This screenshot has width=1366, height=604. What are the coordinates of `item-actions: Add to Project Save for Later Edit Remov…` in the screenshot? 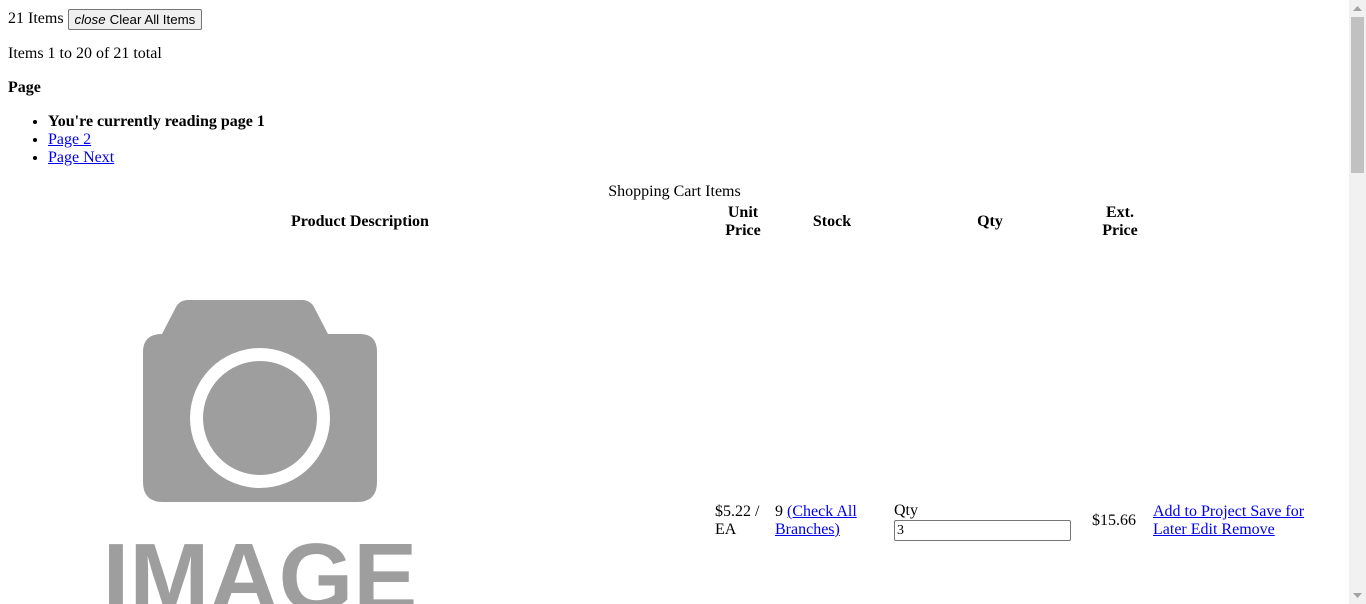 It's located at (1238, 521).